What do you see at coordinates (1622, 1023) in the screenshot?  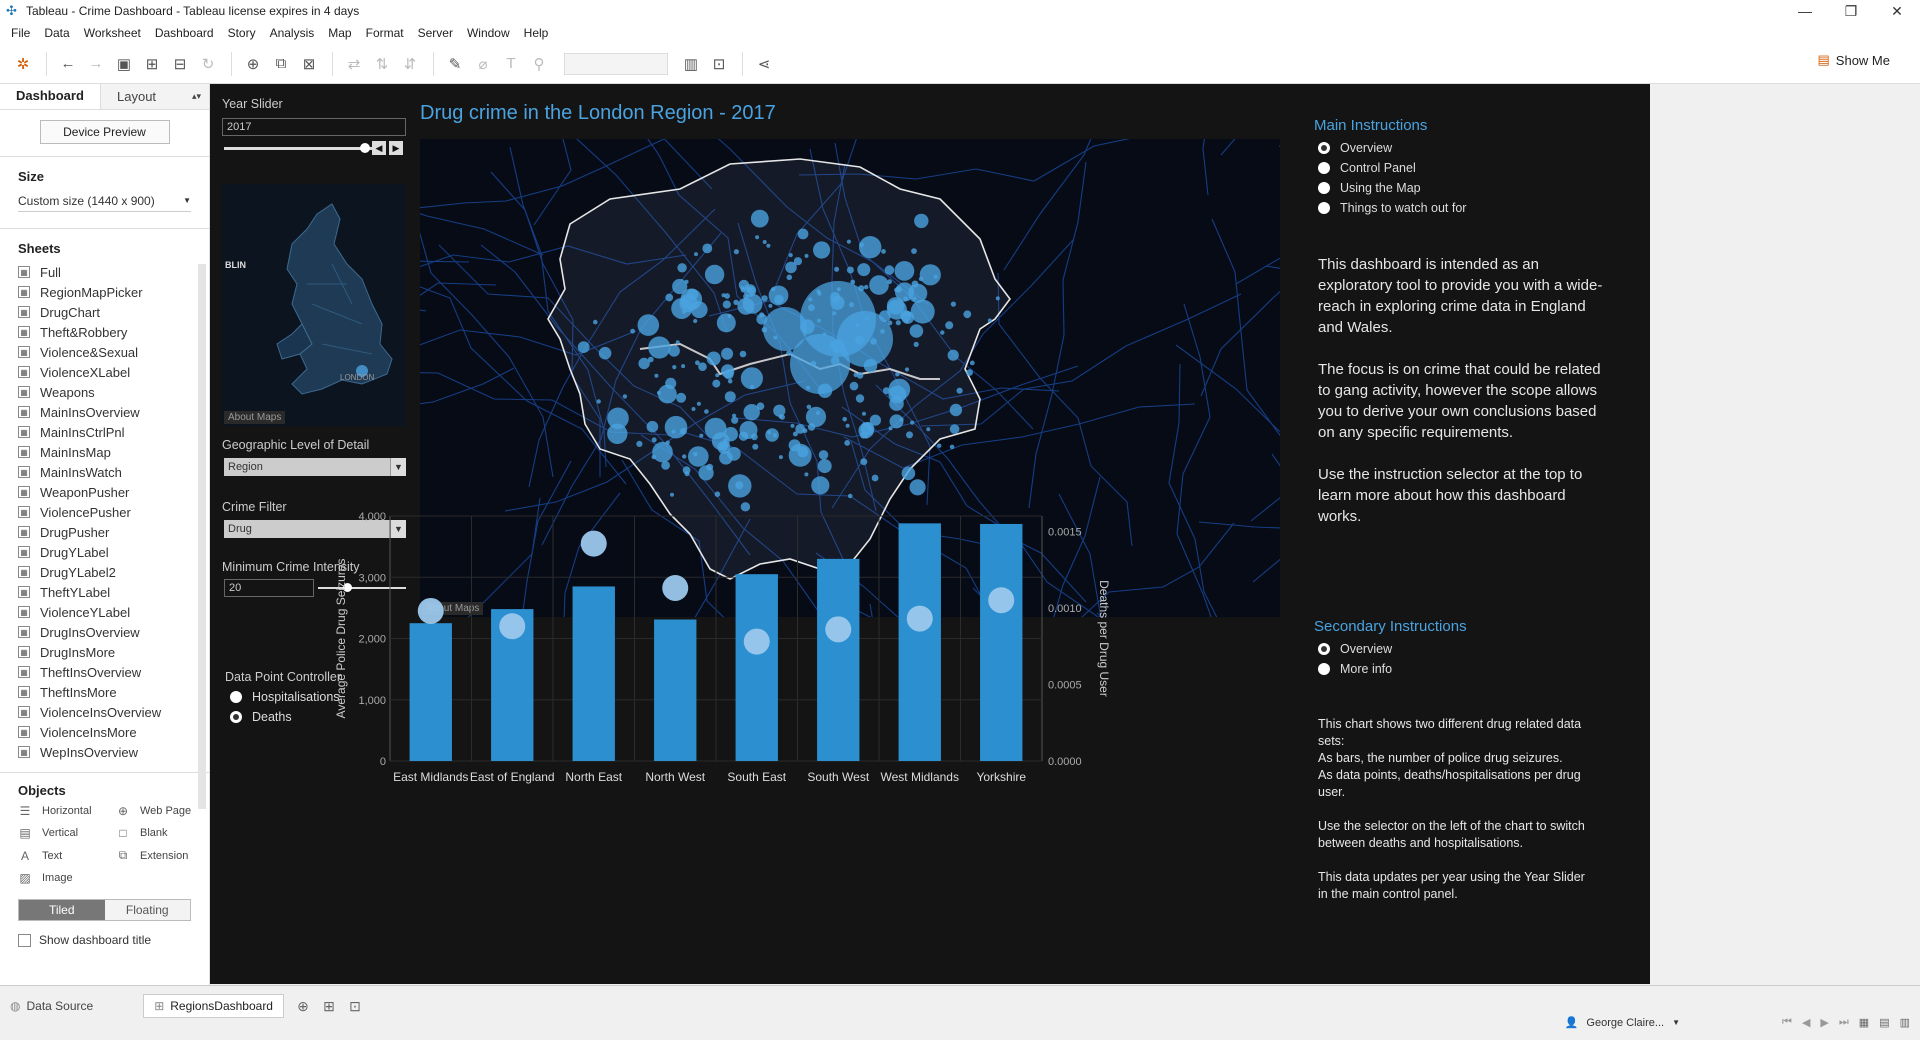 I see `user-menu: 👤 George Claire... ▼` at bounding box center [1622, 1023].